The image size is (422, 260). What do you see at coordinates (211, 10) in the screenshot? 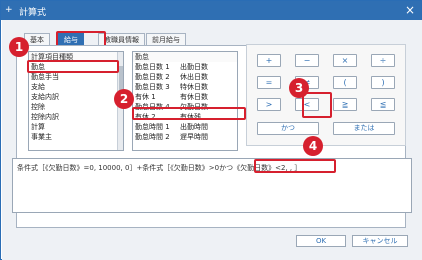
I see `title-bar: + 計算式 ×` at bounding box center [211, 10].